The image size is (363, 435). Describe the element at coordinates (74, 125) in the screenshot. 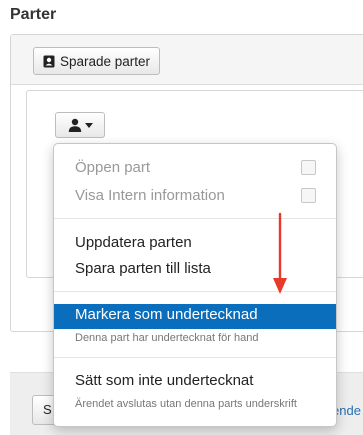

I see `user-icon` at that location.